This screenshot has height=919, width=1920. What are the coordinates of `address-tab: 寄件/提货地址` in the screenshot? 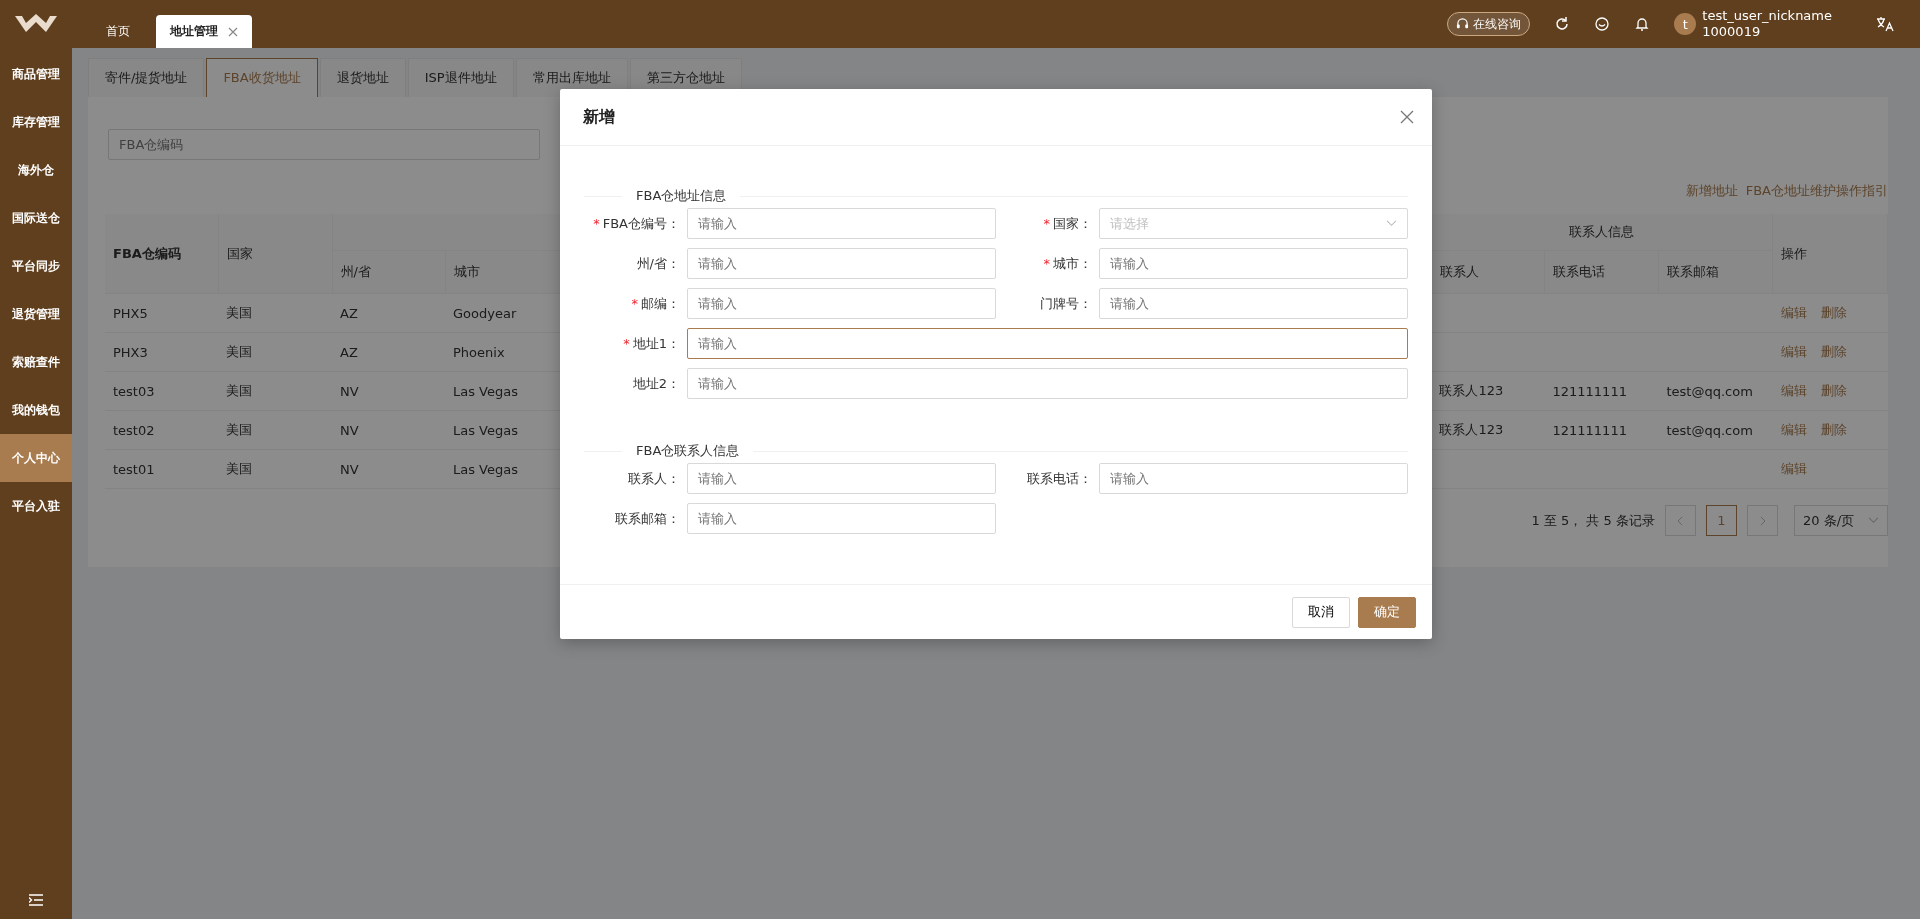 It's located at (146, 77).